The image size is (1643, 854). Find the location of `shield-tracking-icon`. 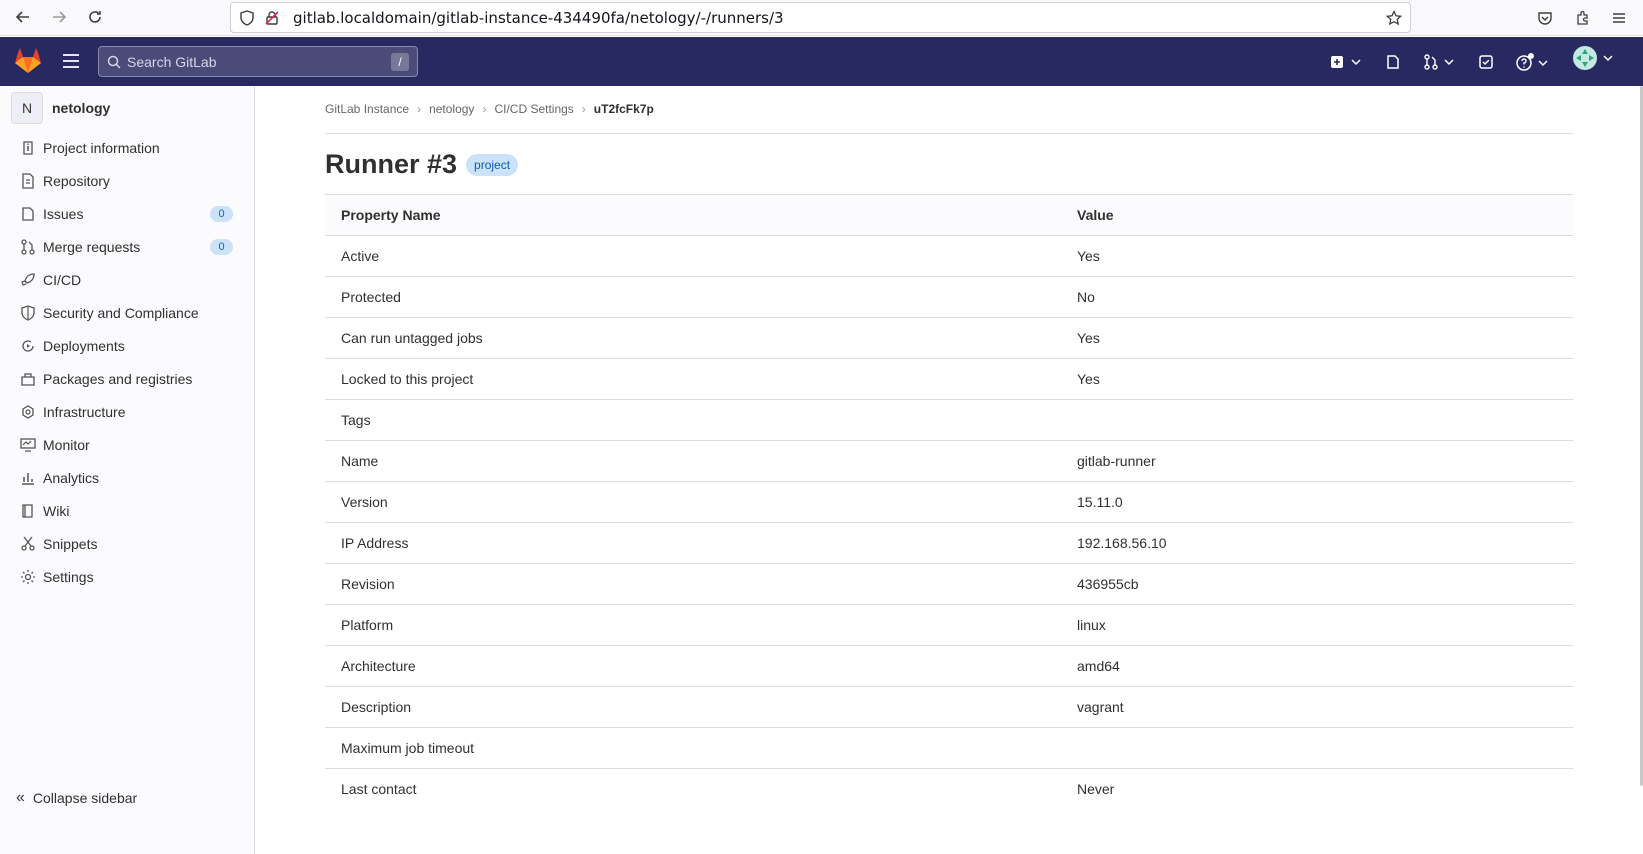

shield-tracking-icon is located at coordinates (247, 18).